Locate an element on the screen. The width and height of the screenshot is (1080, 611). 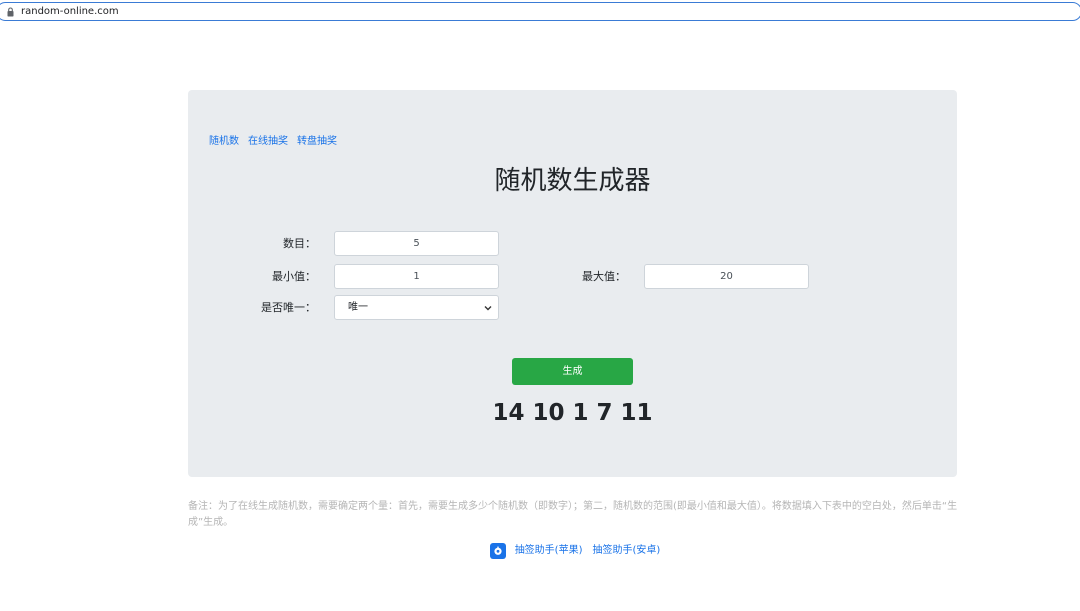
unique-select: 唯一 is located at coordinates (416, 307).